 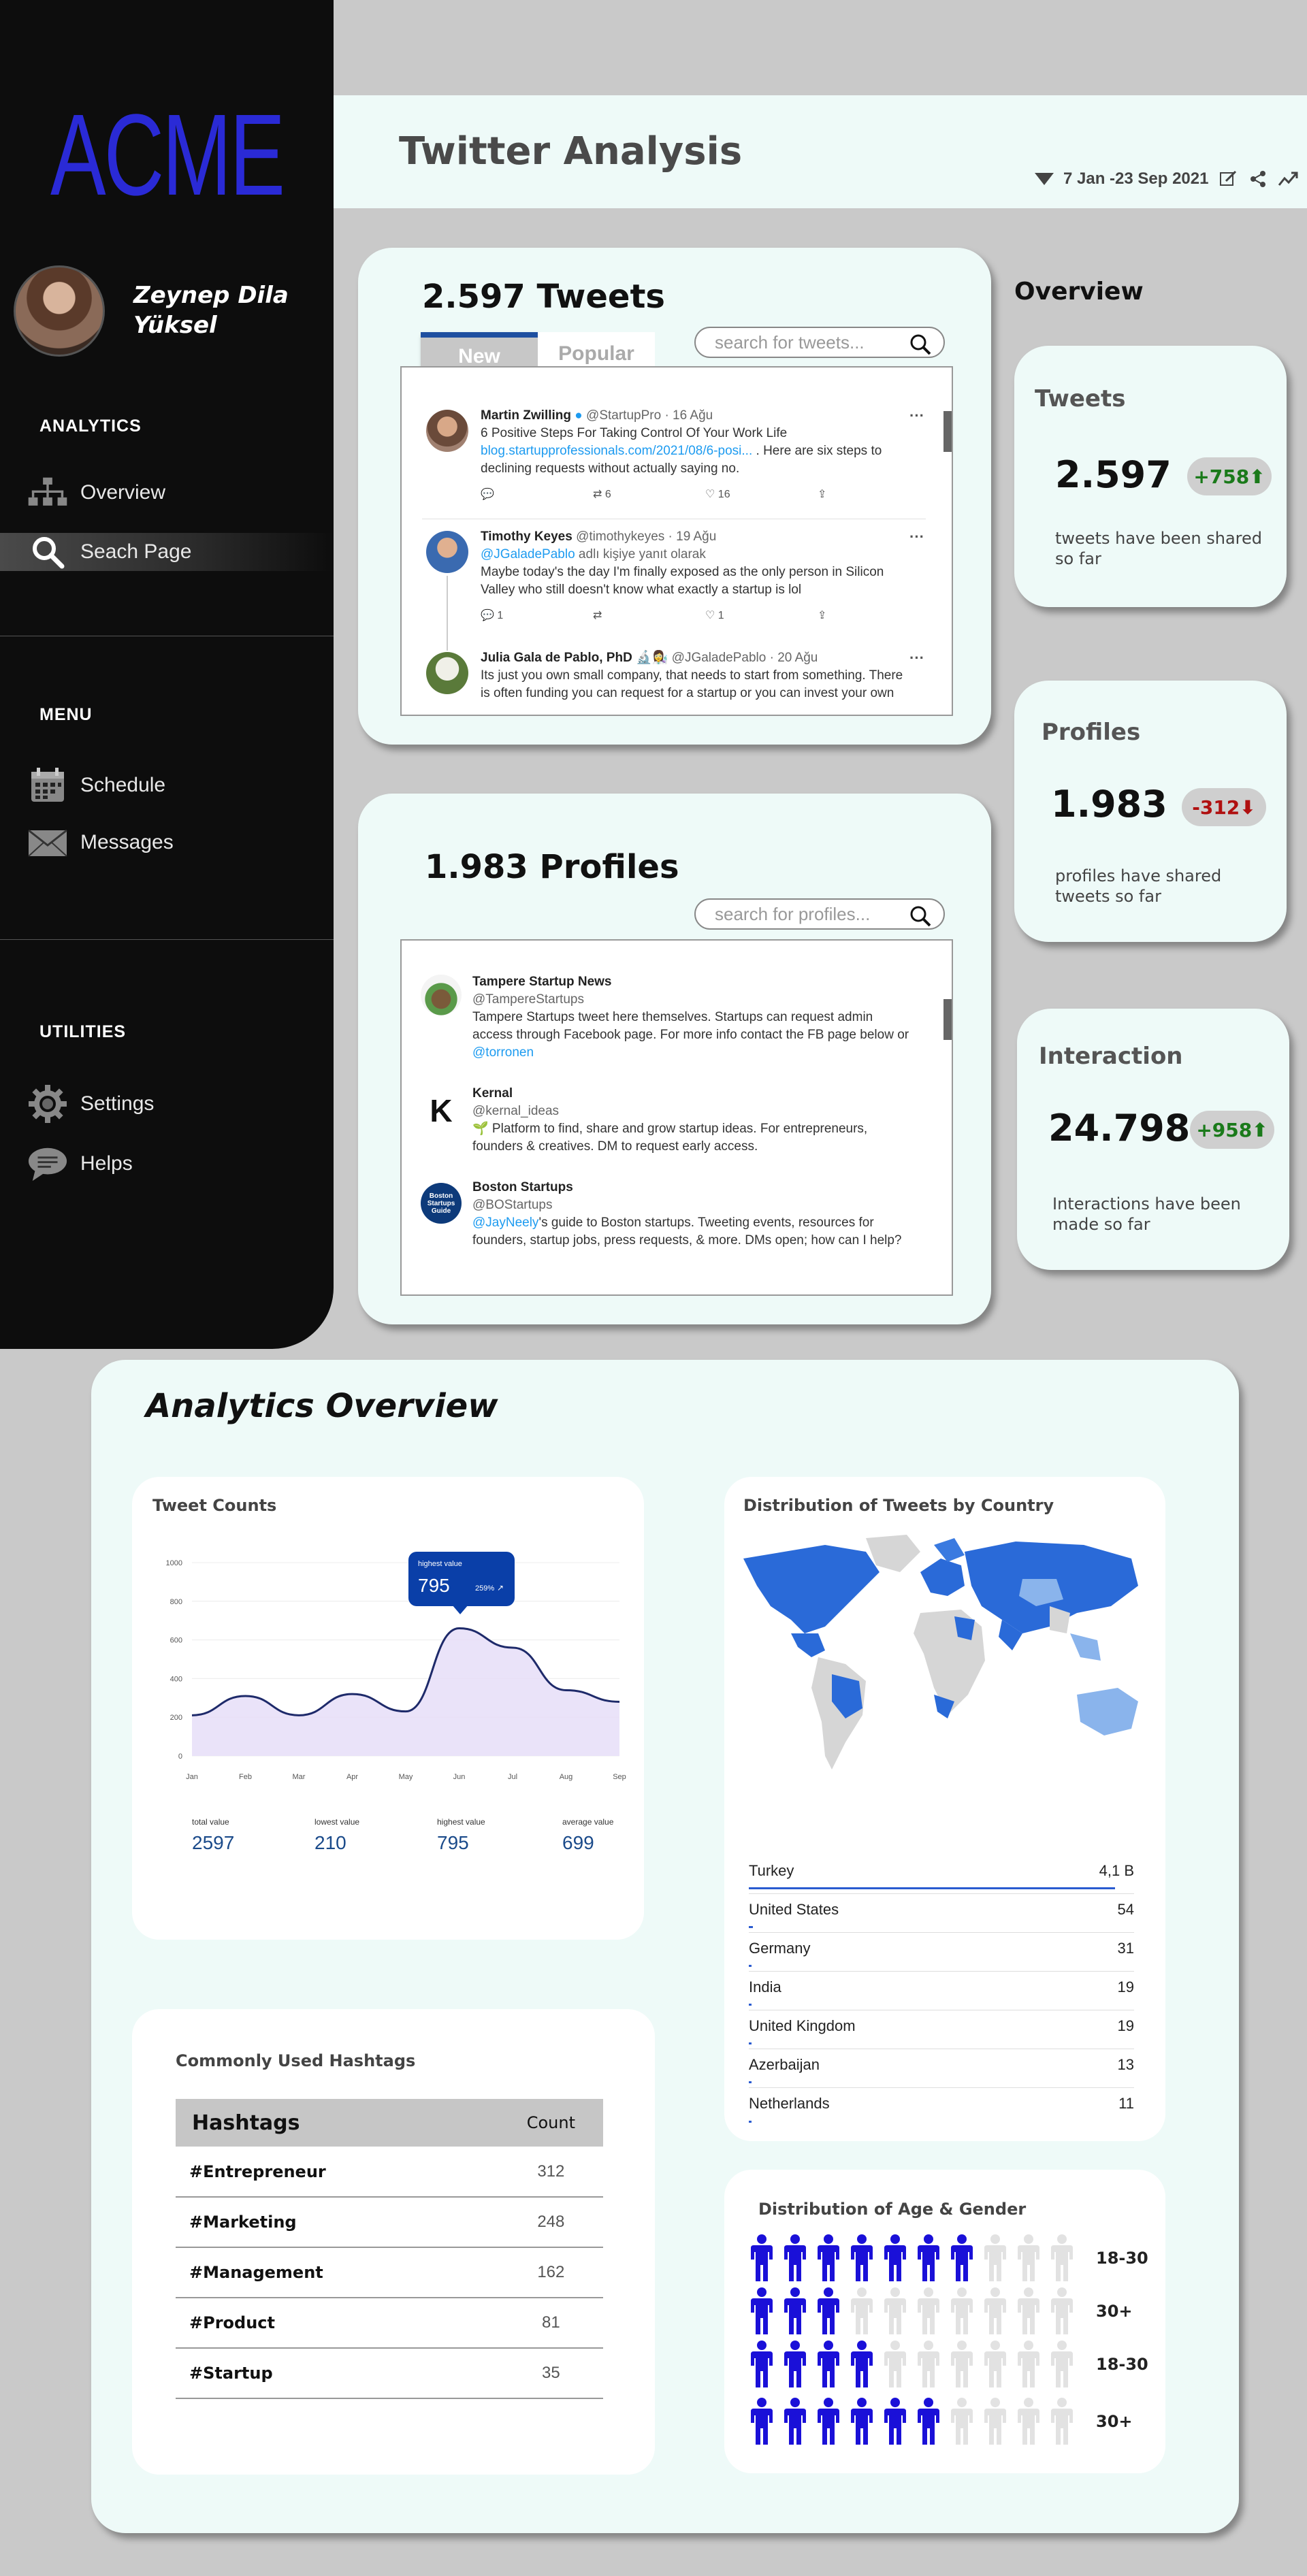 What do you see at coordinates (338, 2123) in the screenshot?
I see `column-header-hashtags: Hashtags` at bounding box center [338, 2123].